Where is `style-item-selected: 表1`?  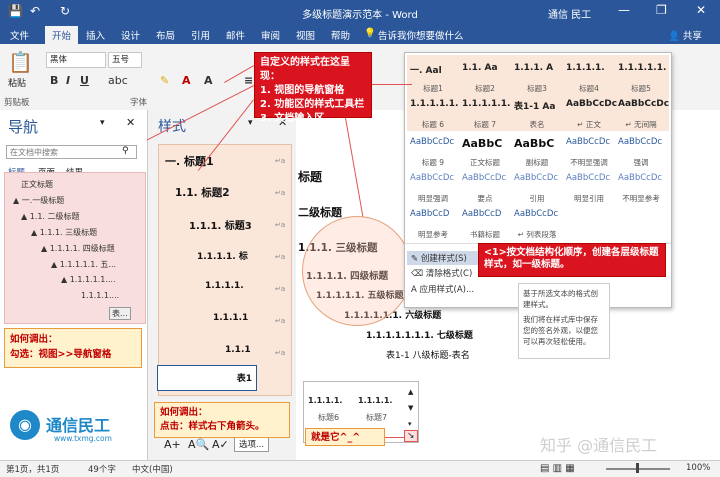
style-item-selected: 表1 is located at coordinates (207, 378).